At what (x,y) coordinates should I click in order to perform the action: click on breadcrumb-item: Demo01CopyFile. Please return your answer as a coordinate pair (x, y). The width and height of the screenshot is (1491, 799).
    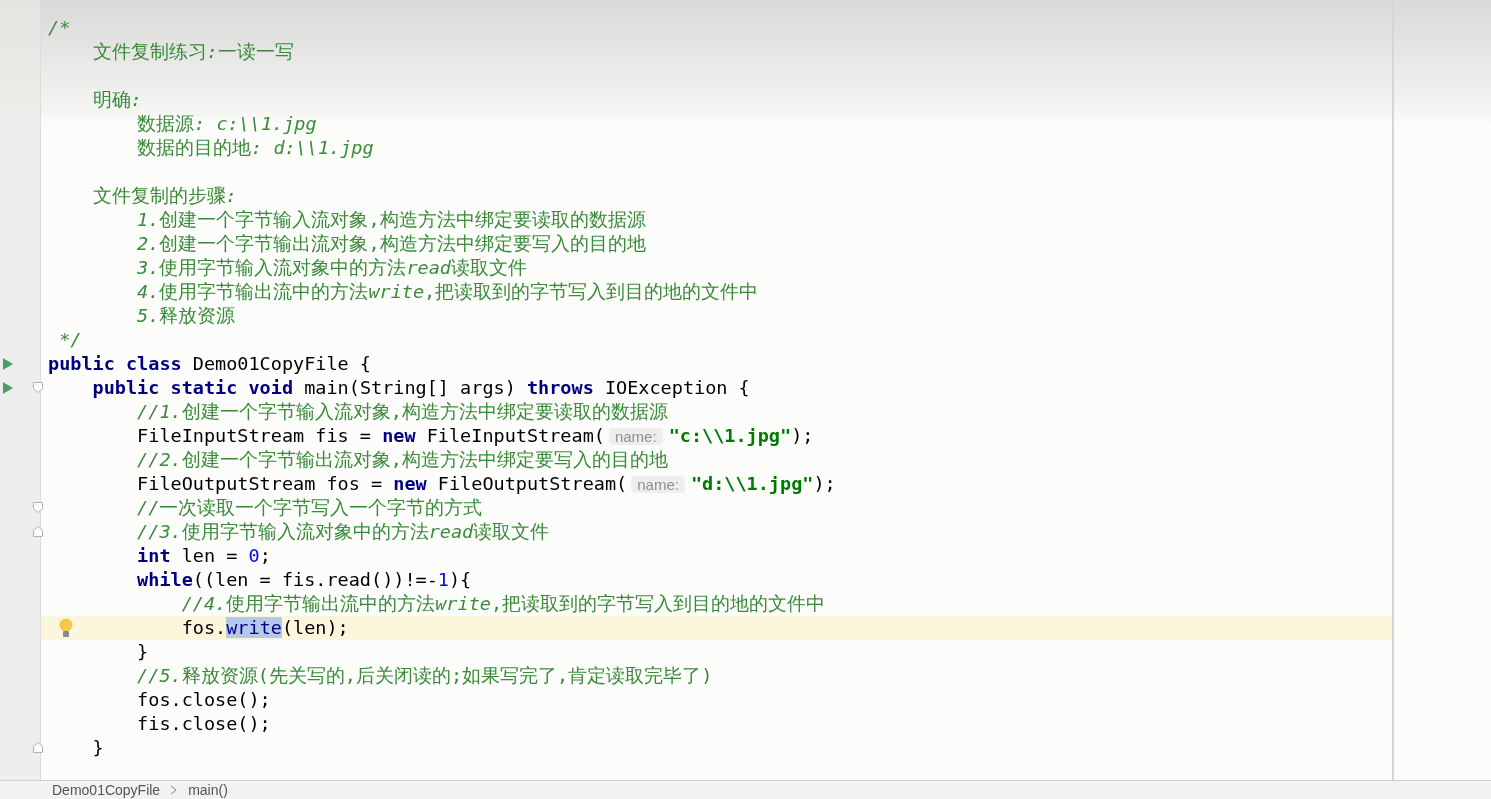
    Looking at the image, I should click on (106, 790).